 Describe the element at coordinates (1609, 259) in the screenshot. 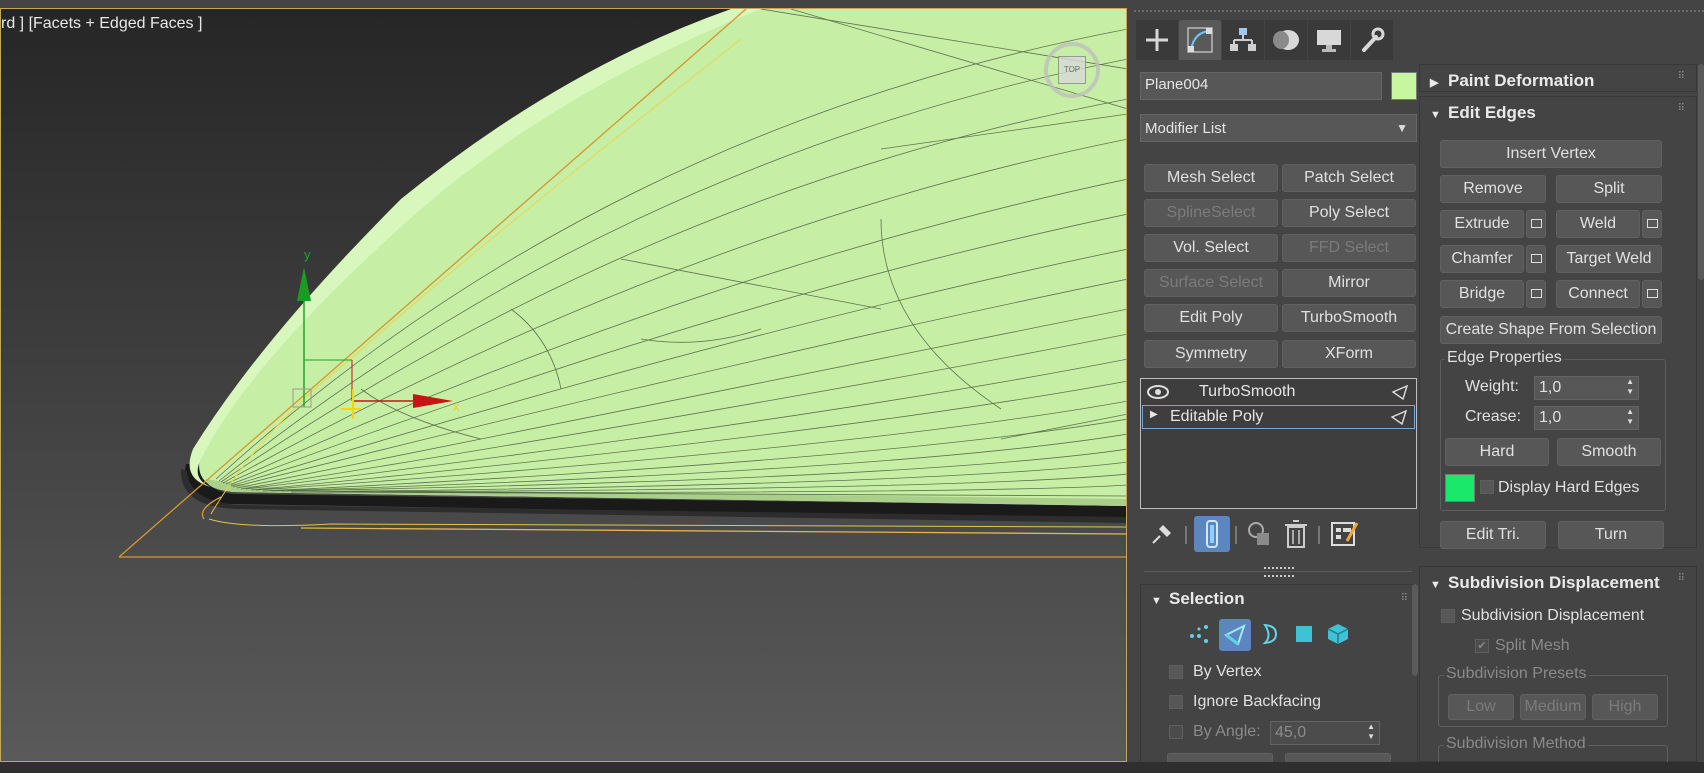

I see `target-weld-button: Target Weld` at that location.